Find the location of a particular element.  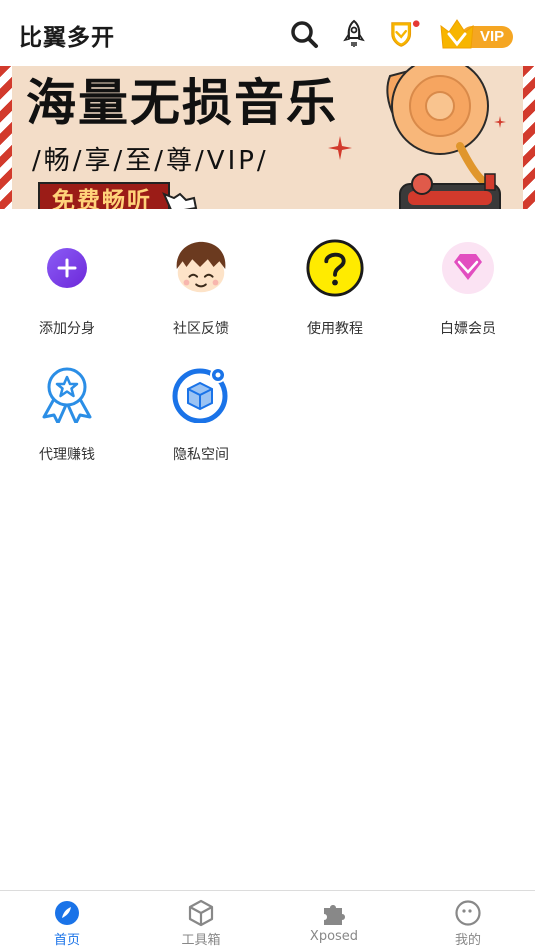

tab-home: 首页 is located at coordinates (67, 921).